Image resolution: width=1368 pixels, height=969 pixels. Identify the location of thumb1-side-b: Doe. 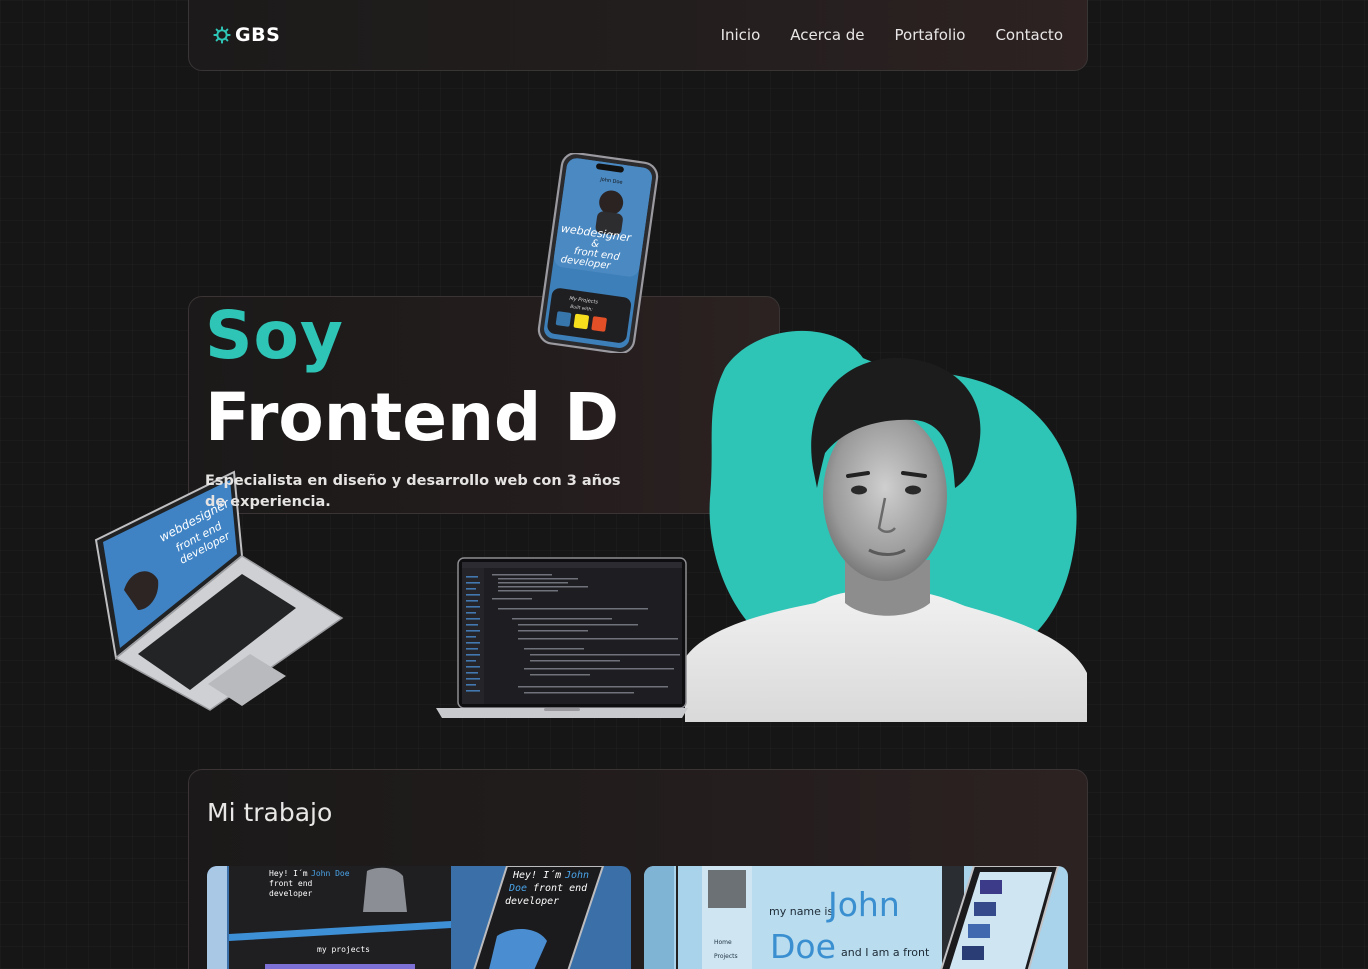
(517, 888).